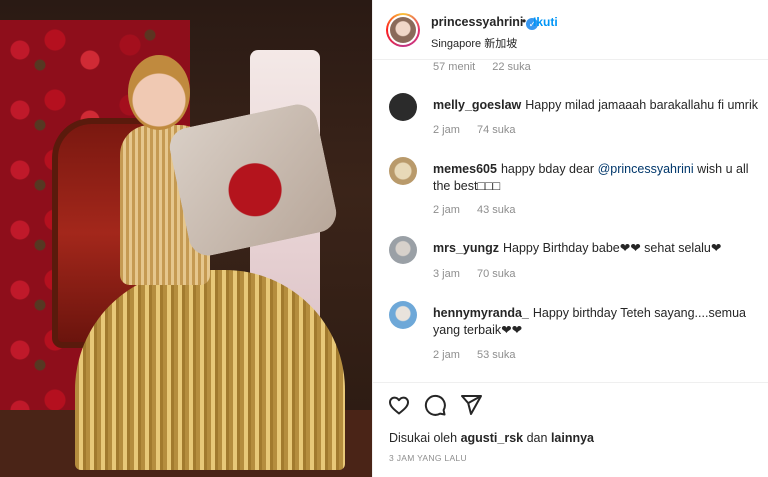 This screenshot has width=768, height=477. What do you see at coordinates (511, 67) in the screenshot?
I see `comment-likes: 22 suka` at bounding box center [511, 67].